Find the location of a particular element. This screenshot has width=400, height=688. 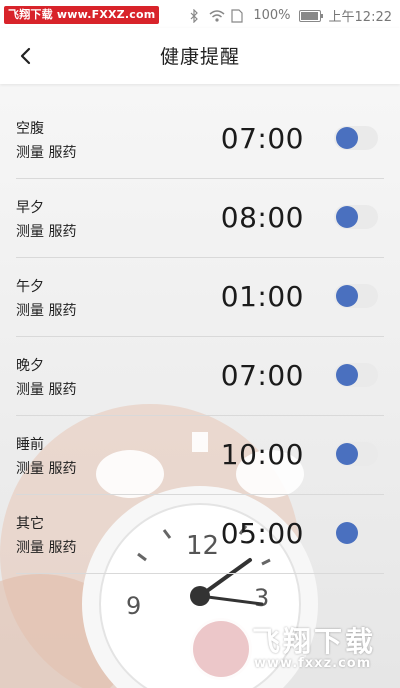

reminder-row: 早夕 测量 服药 08:00 is located at coordinates (200, 218).